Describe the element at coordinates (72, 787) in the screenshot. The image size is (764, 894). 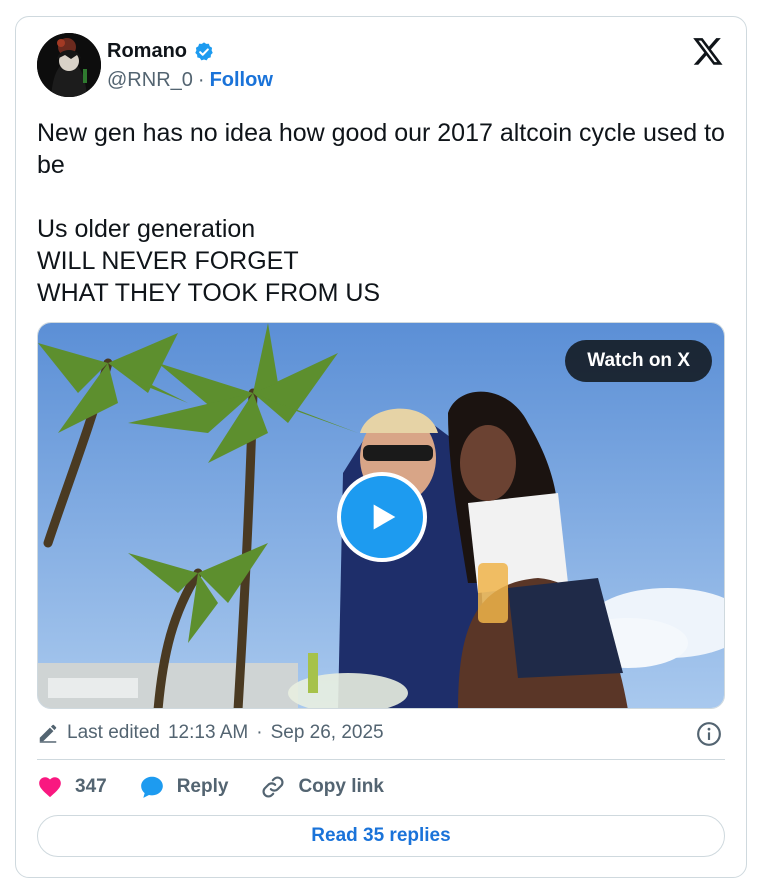
I see `like-button: 347` at that location.